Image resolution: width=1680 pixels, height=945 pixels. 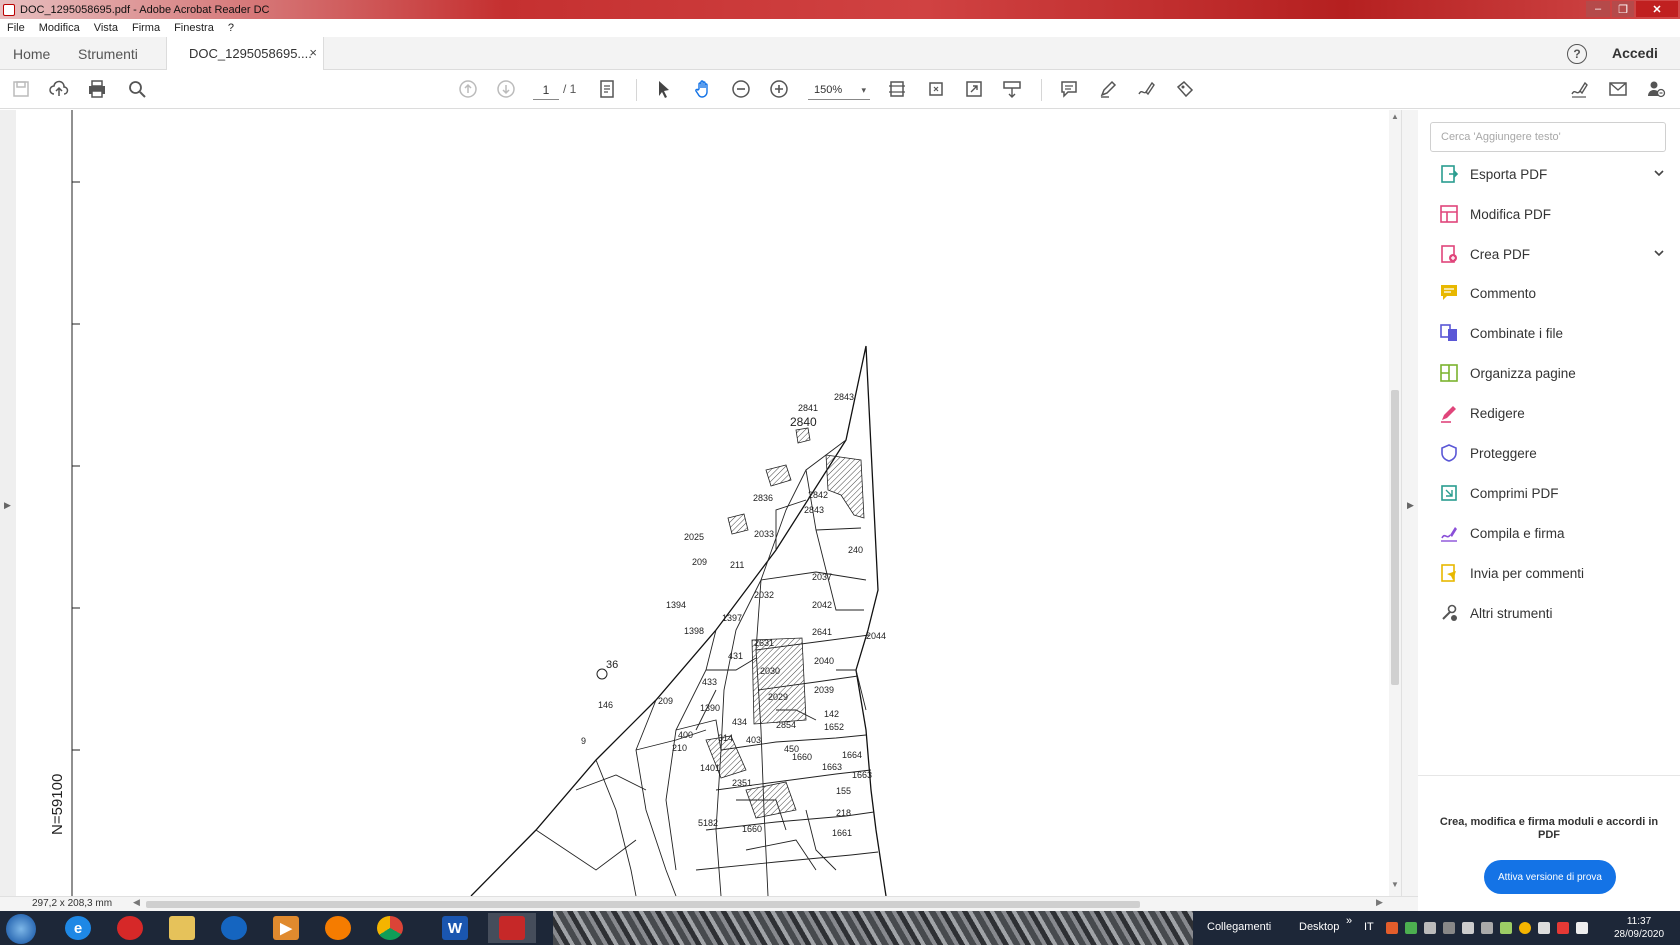 What do you see at coordinates (338, 928) in the screenshot?
I see `firefox-icon` at bounding box center [338, 928].